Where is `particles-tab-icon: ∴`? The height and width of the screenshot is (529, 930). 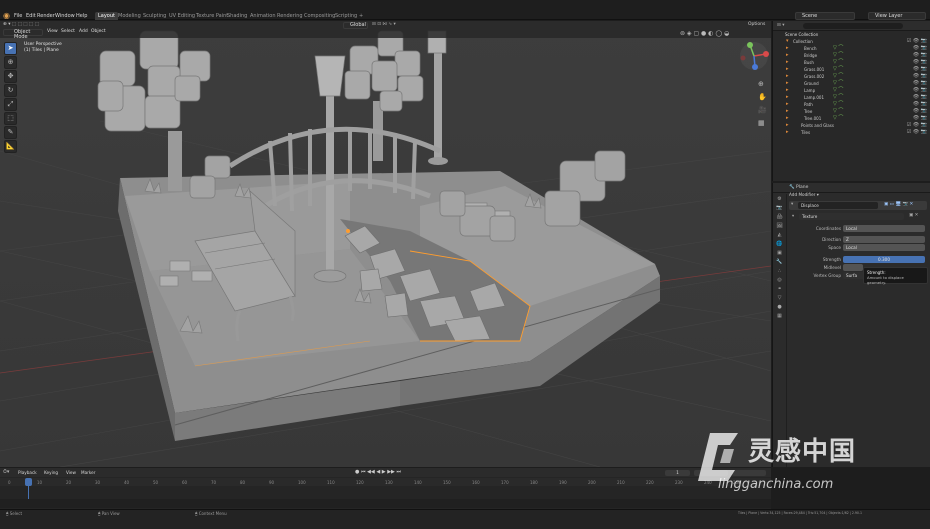
particles-tab-icon: ∴ is located at coordinates (779, 271).